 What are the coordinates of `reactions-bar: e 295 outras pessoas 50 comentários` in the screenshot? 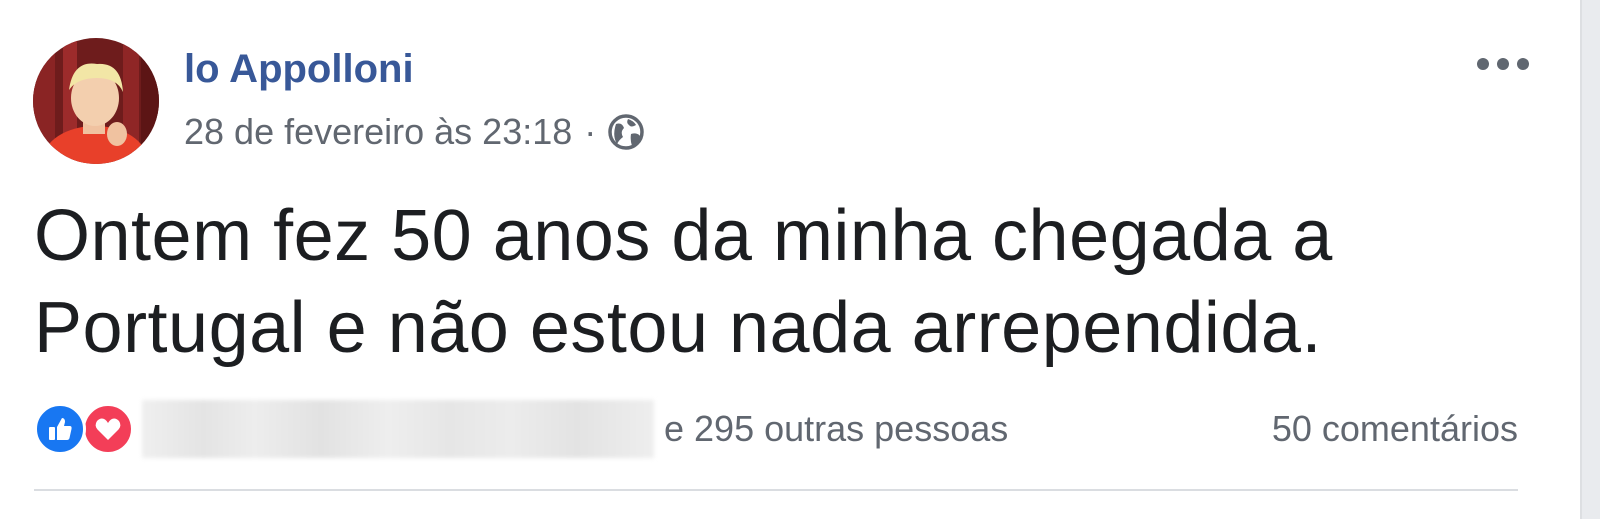 It's located at (776, 429).